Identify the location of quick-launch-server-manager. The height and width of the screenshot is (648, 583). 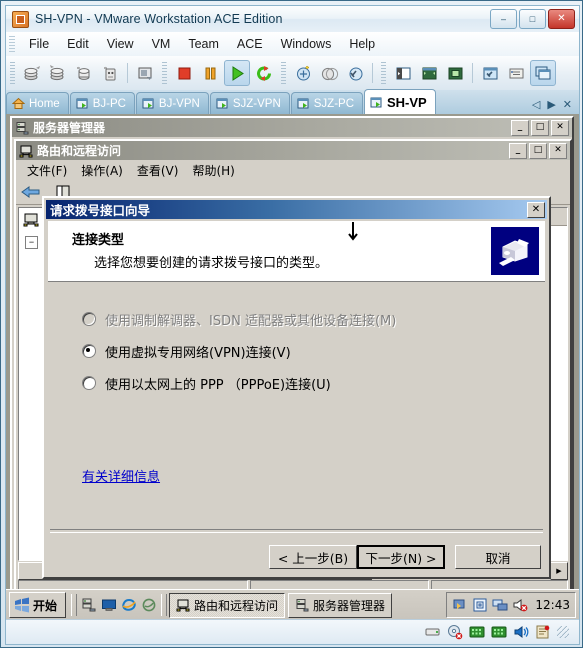
(89, 605).